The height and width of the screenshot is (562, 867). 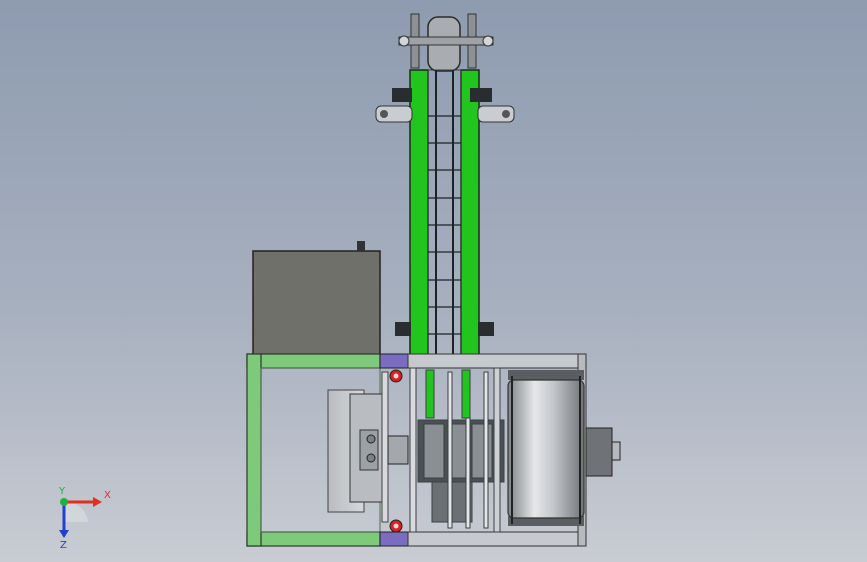 I want to click on control-box, so click(x=316, y=298).